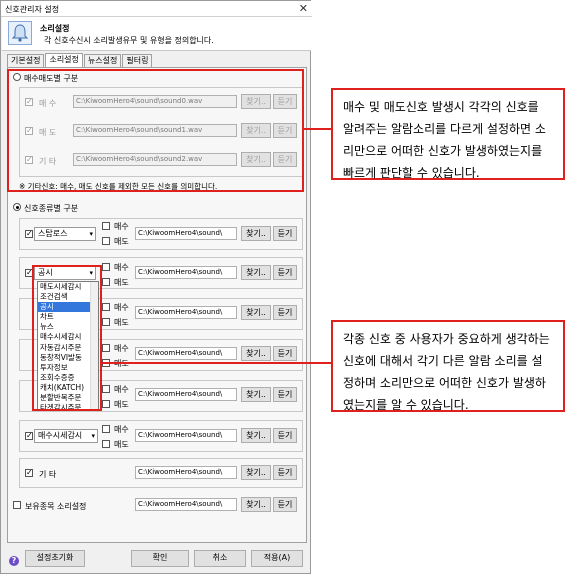 The image size is (570, 574). Describe the element at coordinates (60, 435) in the screenshot. I see `combo-value: 매수시세감시` at that location.